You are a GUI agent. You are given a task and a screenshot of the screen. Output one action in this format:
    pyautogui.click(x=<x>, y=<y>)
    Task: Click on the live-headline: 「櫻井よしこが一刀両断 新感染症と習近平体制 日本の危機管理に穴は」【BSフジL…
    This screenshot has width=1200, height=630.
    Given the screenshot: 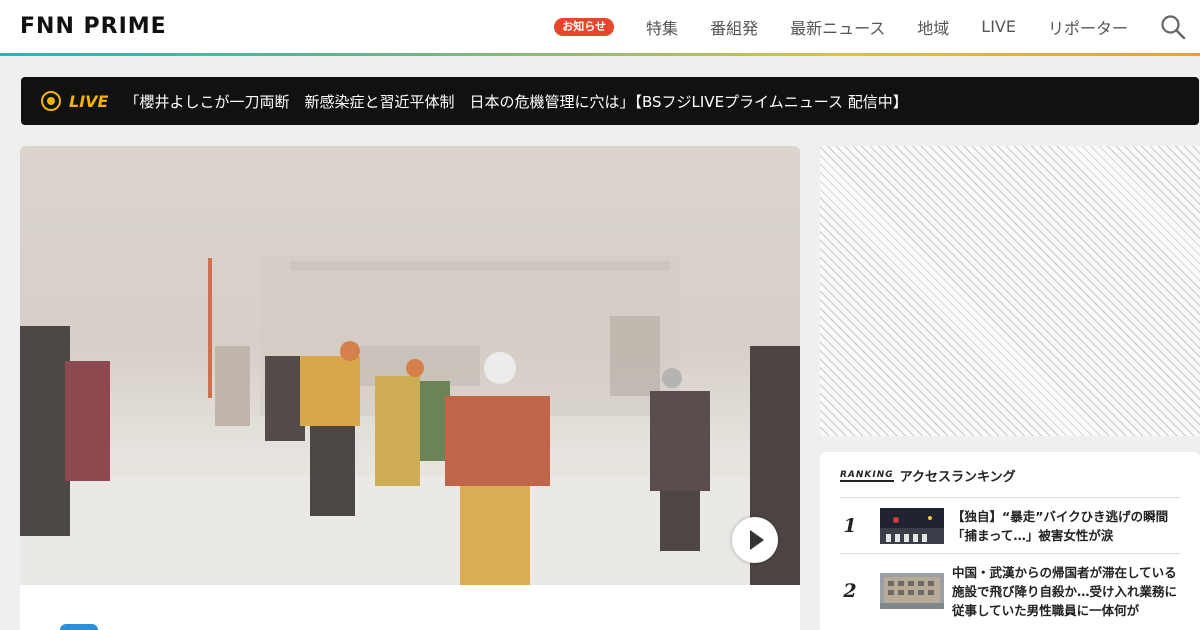 What is the action you would take?
    pyautogui.click(x=515, y=101)
    